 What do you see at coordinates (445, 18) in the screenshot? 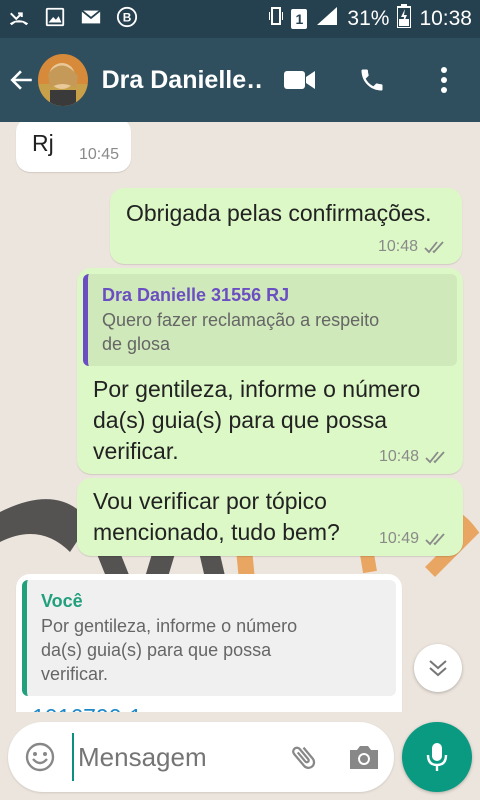
I see `clock: 10:38` at bounding box center [445, 18].